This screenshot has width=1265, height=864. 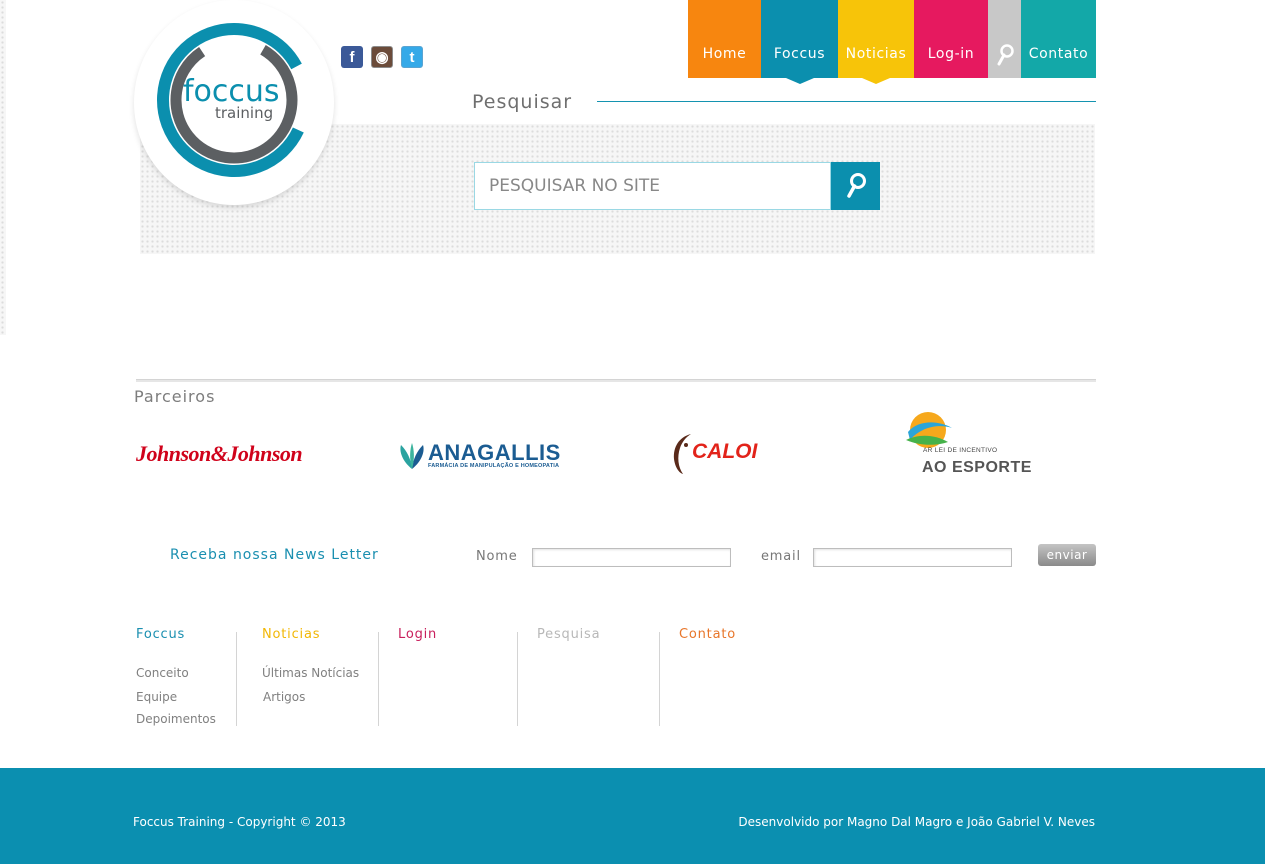 I want to click on search-input, so click(x=652, y=186).